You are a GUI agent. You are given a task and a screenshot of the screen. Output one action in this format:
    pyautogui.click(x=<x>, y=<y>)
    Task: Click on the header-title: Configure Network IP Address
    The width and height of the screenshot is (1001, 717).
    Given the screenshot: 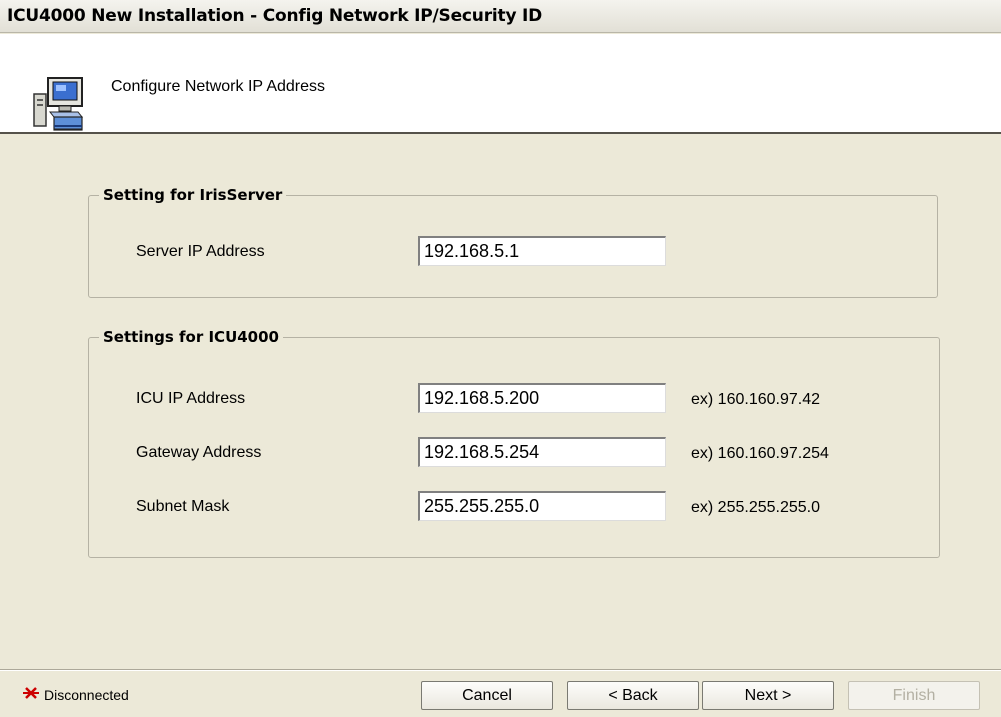 What is the action you would take?
    pyautogui.click(x=218, y=86)
    